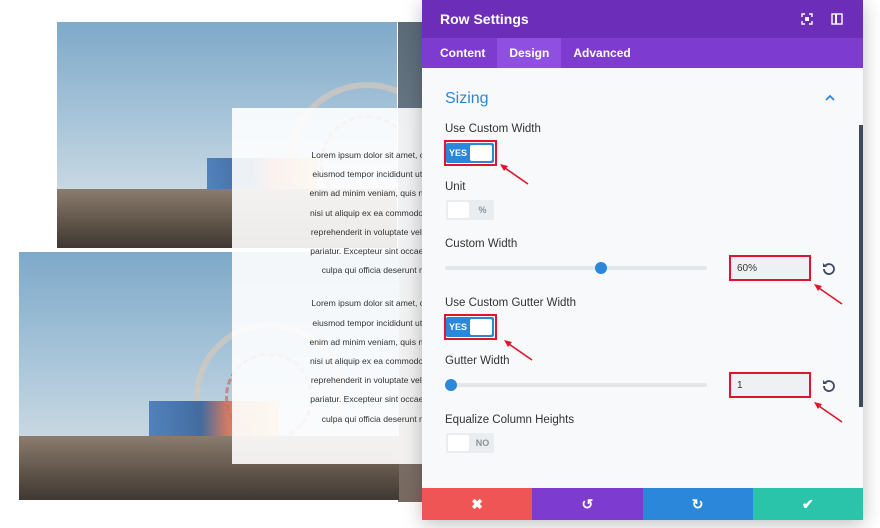  Describe the element at coordinates (481, 244) in the screenshot. I see `custom-width-label: Custom Width` at that location.